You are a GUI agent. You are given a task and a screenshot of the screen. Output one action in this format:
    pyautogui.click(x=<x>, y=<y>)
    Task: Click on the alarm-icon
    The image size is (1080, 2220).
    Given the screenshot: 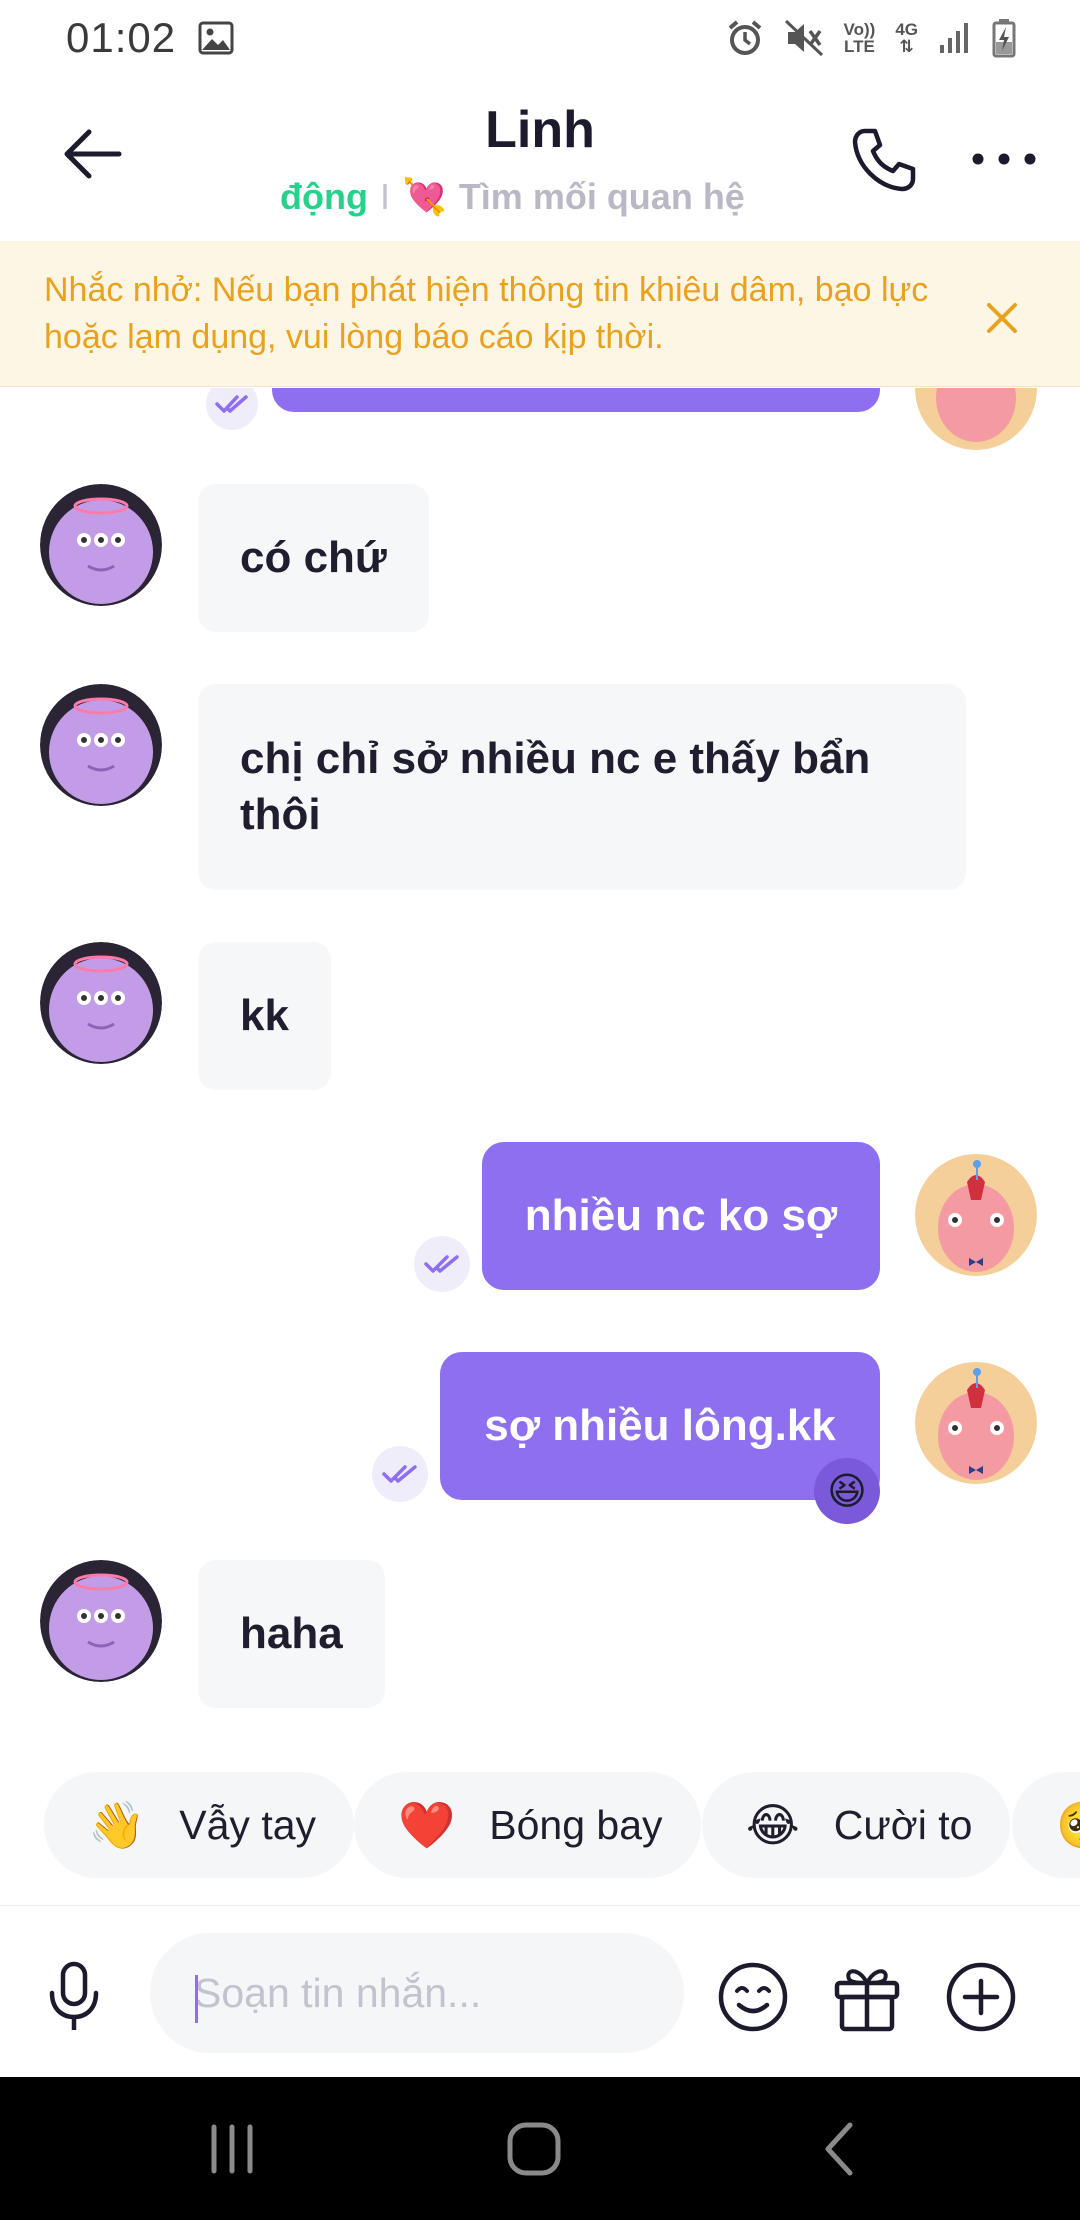 What is the action you would take?
    pyautogui.click(x=745, y=38)
    